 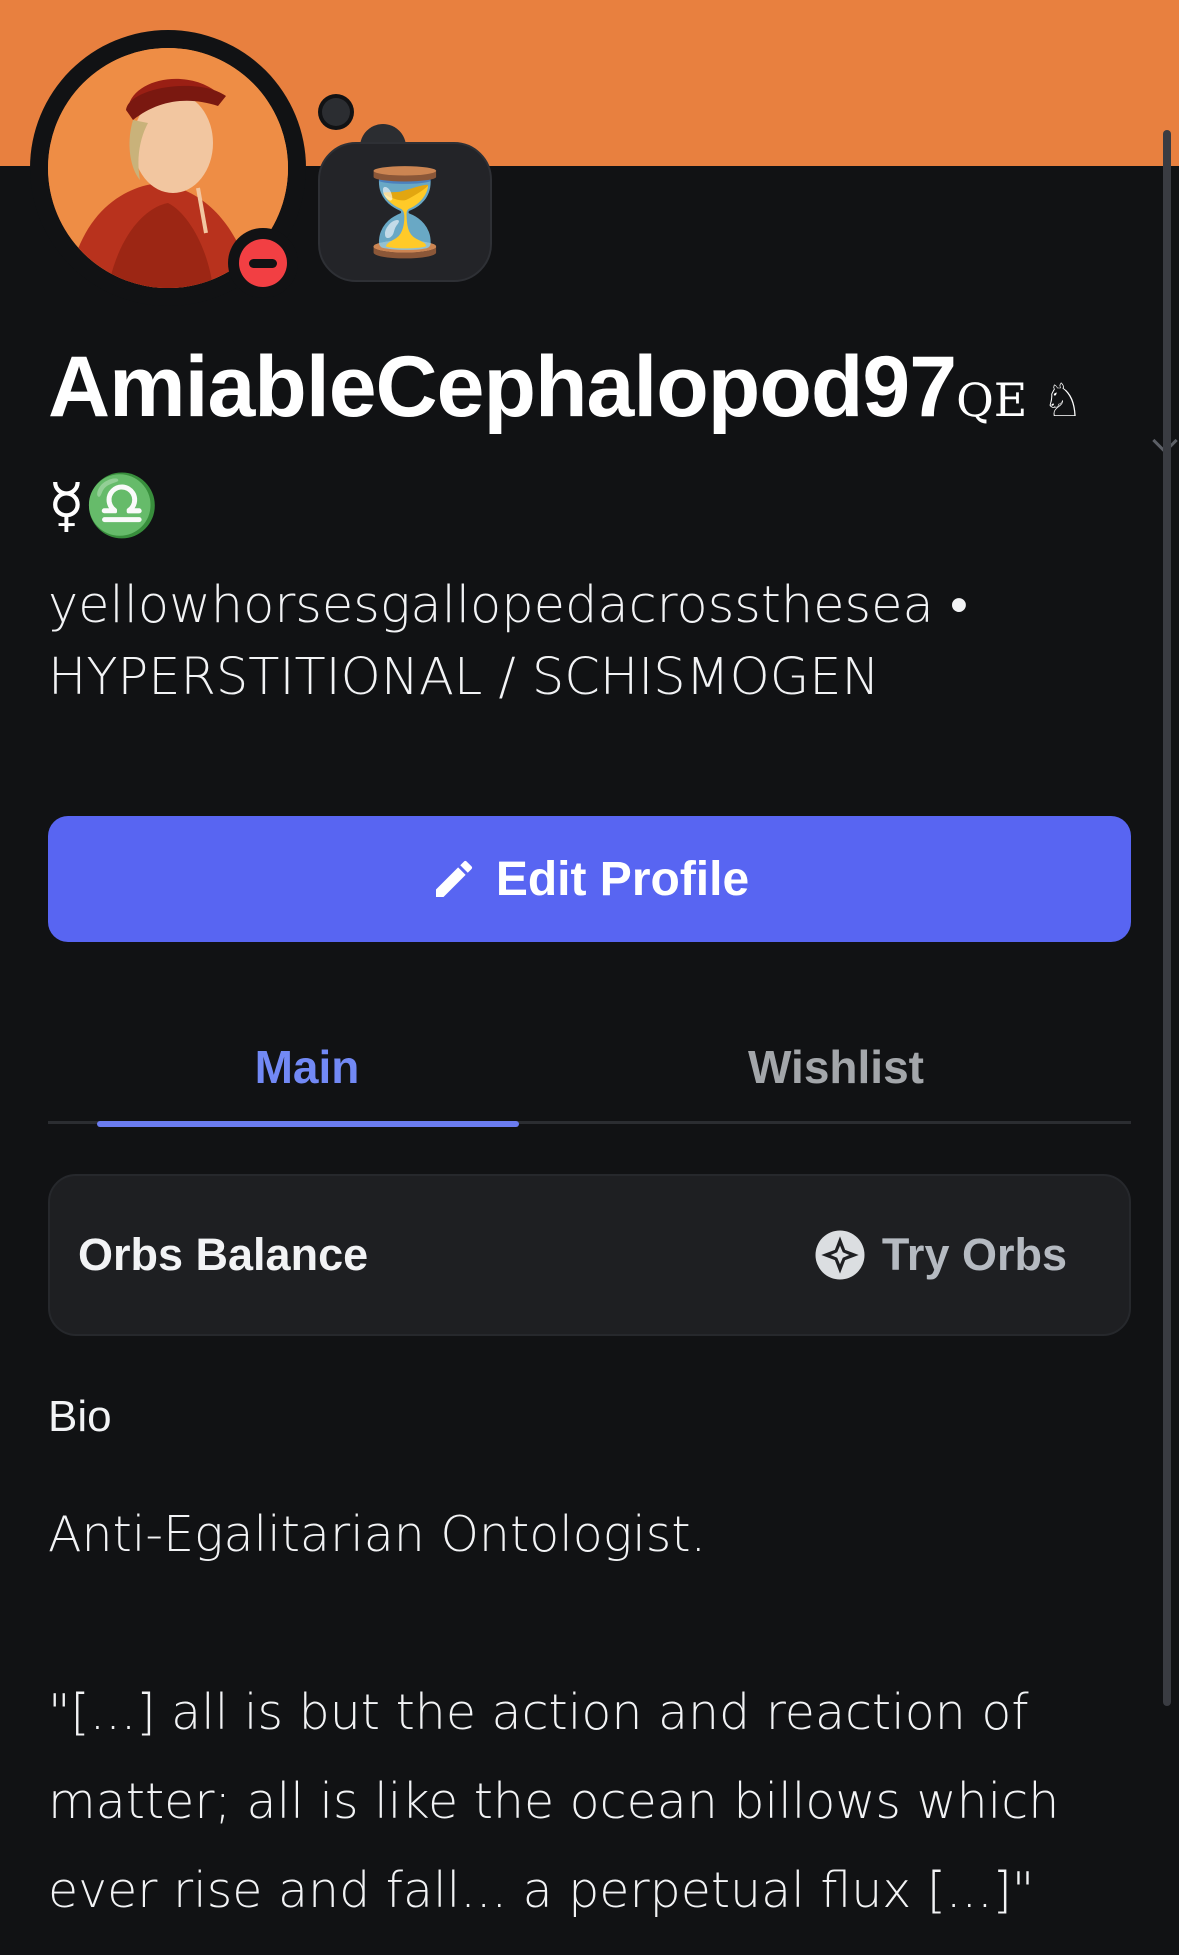 I want to click on username-text: AmiableCephalopod97, so click(x=502, y=387).